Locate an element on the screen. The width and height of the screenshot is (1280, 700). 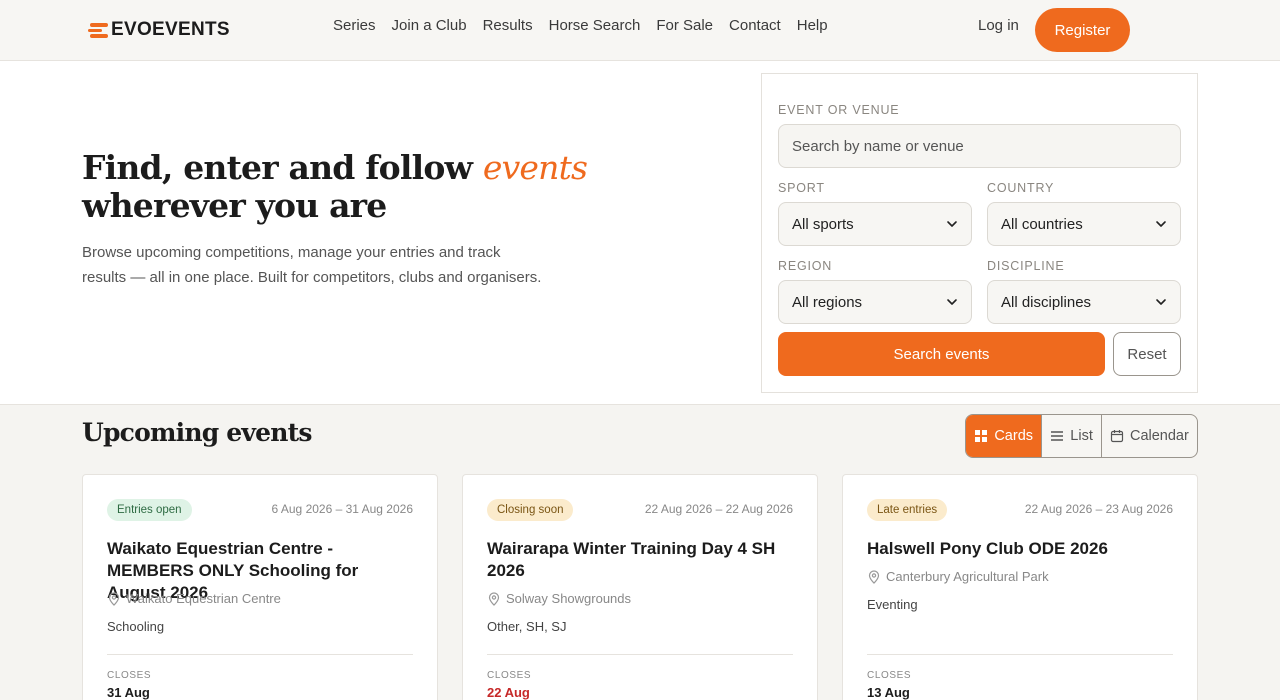
nav-link-join-a-club: Join a Club is located at coordinates (429, 25).